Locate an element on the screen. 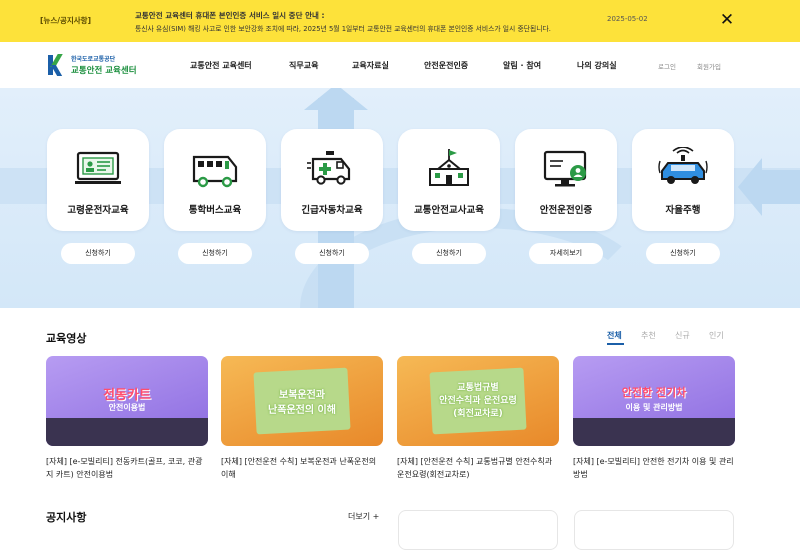  service-card-ambulance: 긴급자동차교육 is located at coordinates (332, 180).